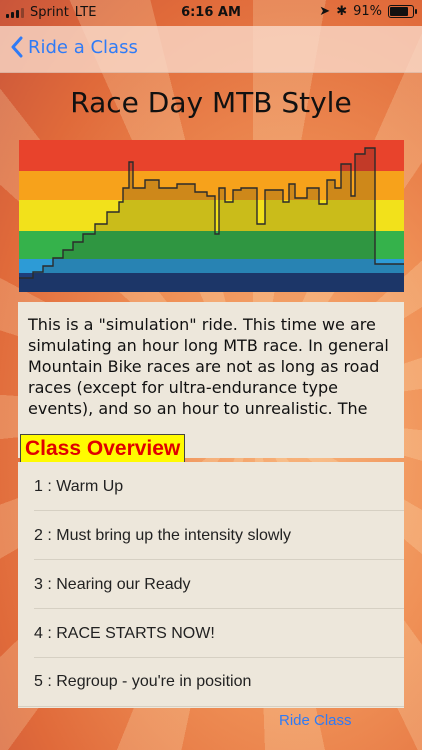 This screenshot has height=750, width=422. I want to click on status-right: ➤ ✱ 91%, so click(368, 11).